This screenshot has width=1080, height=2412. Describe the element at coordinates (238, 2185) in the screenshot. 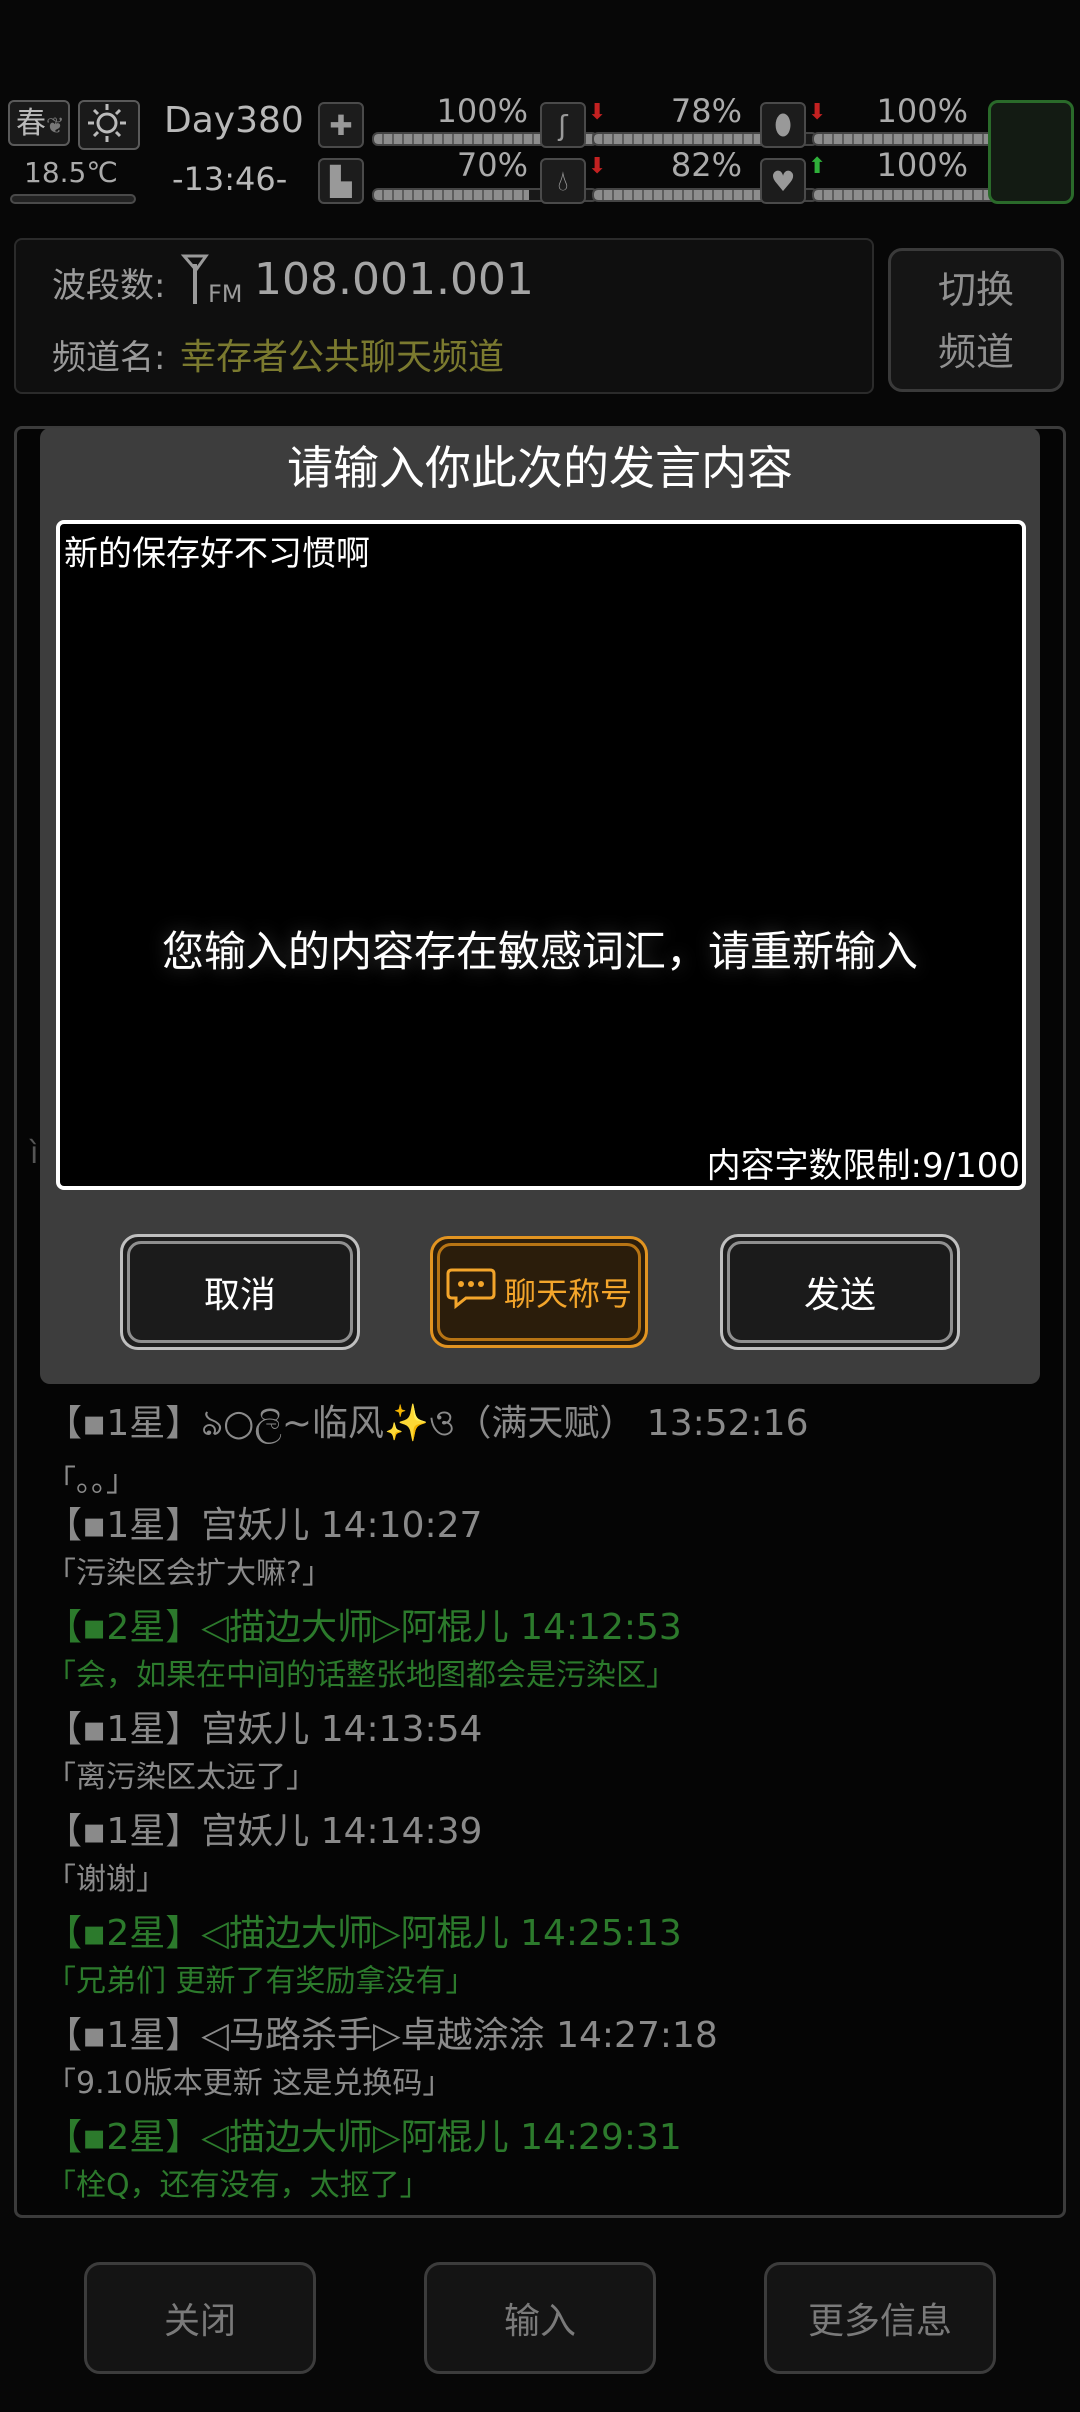

I see `message-body: 「栓Q，还有没有，太抠了」` at that location.